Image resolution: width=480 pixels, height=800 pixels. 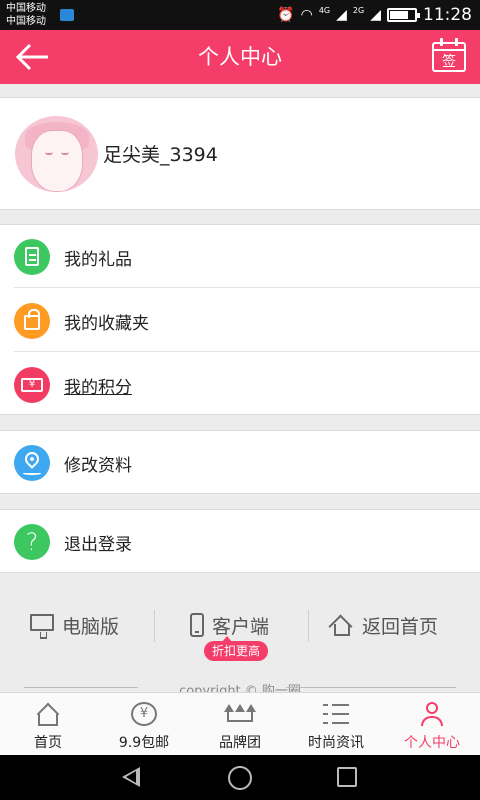 What do you see at coordinates (240, 153) in the screenshot?
I see `profile-card: 足尖美_3394` at bounding box center [240, 153].